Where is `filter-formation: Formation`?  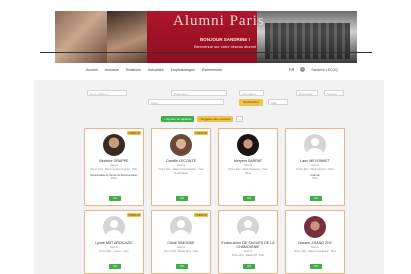 filter-formation: Formation is located at coordinates (251, 93).